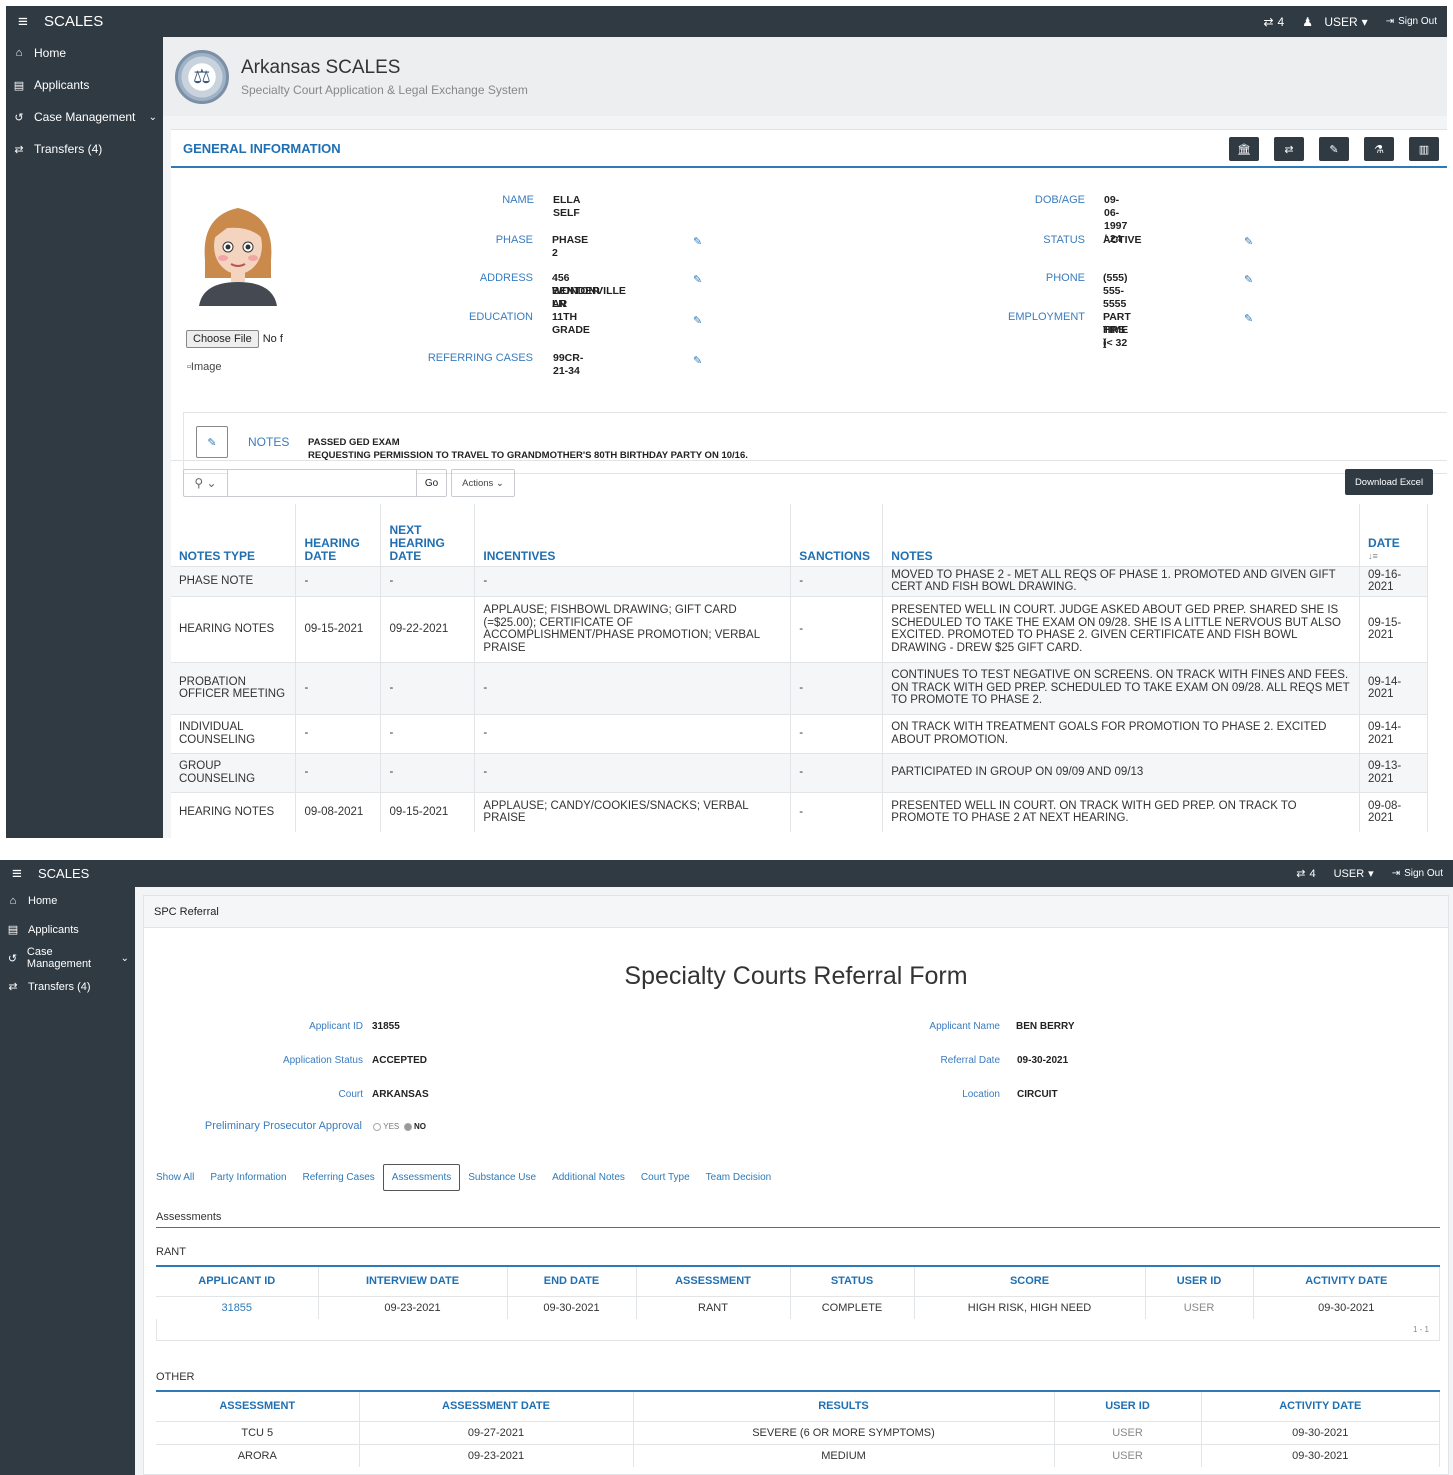 This screenshot has height=1475, width=1453. I want to click on court-button: 🏛, so click(1244, 149).